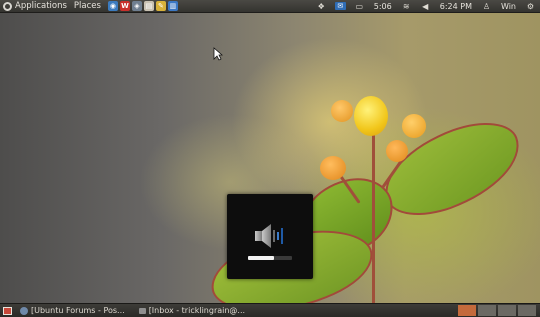 The width and height of the screenshot is (540, 317). I want to click on show-desktop-button, so click(7, 310).